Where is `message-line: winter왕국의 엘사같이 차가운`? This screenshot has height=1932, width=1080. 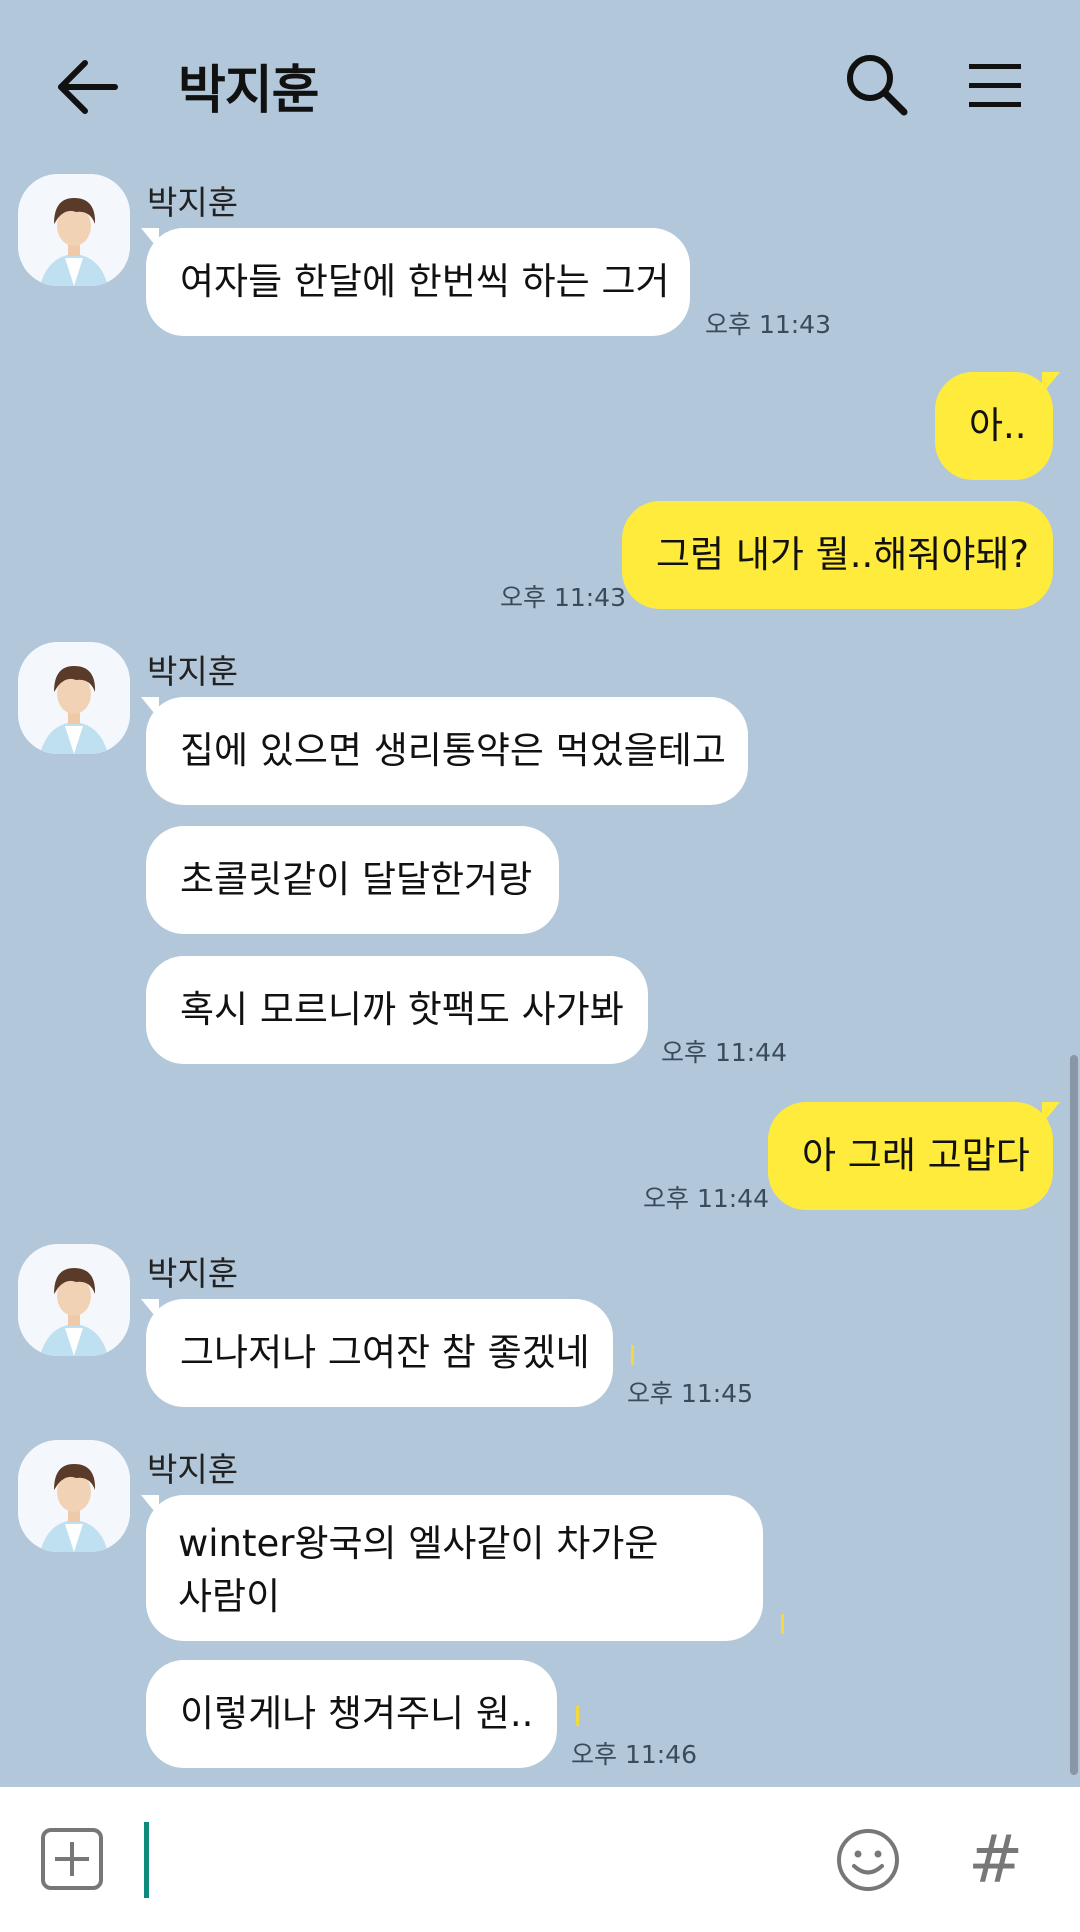
message-line: winter왕국의 엘사같이 차가운 is located at coordinates (418, 1543).